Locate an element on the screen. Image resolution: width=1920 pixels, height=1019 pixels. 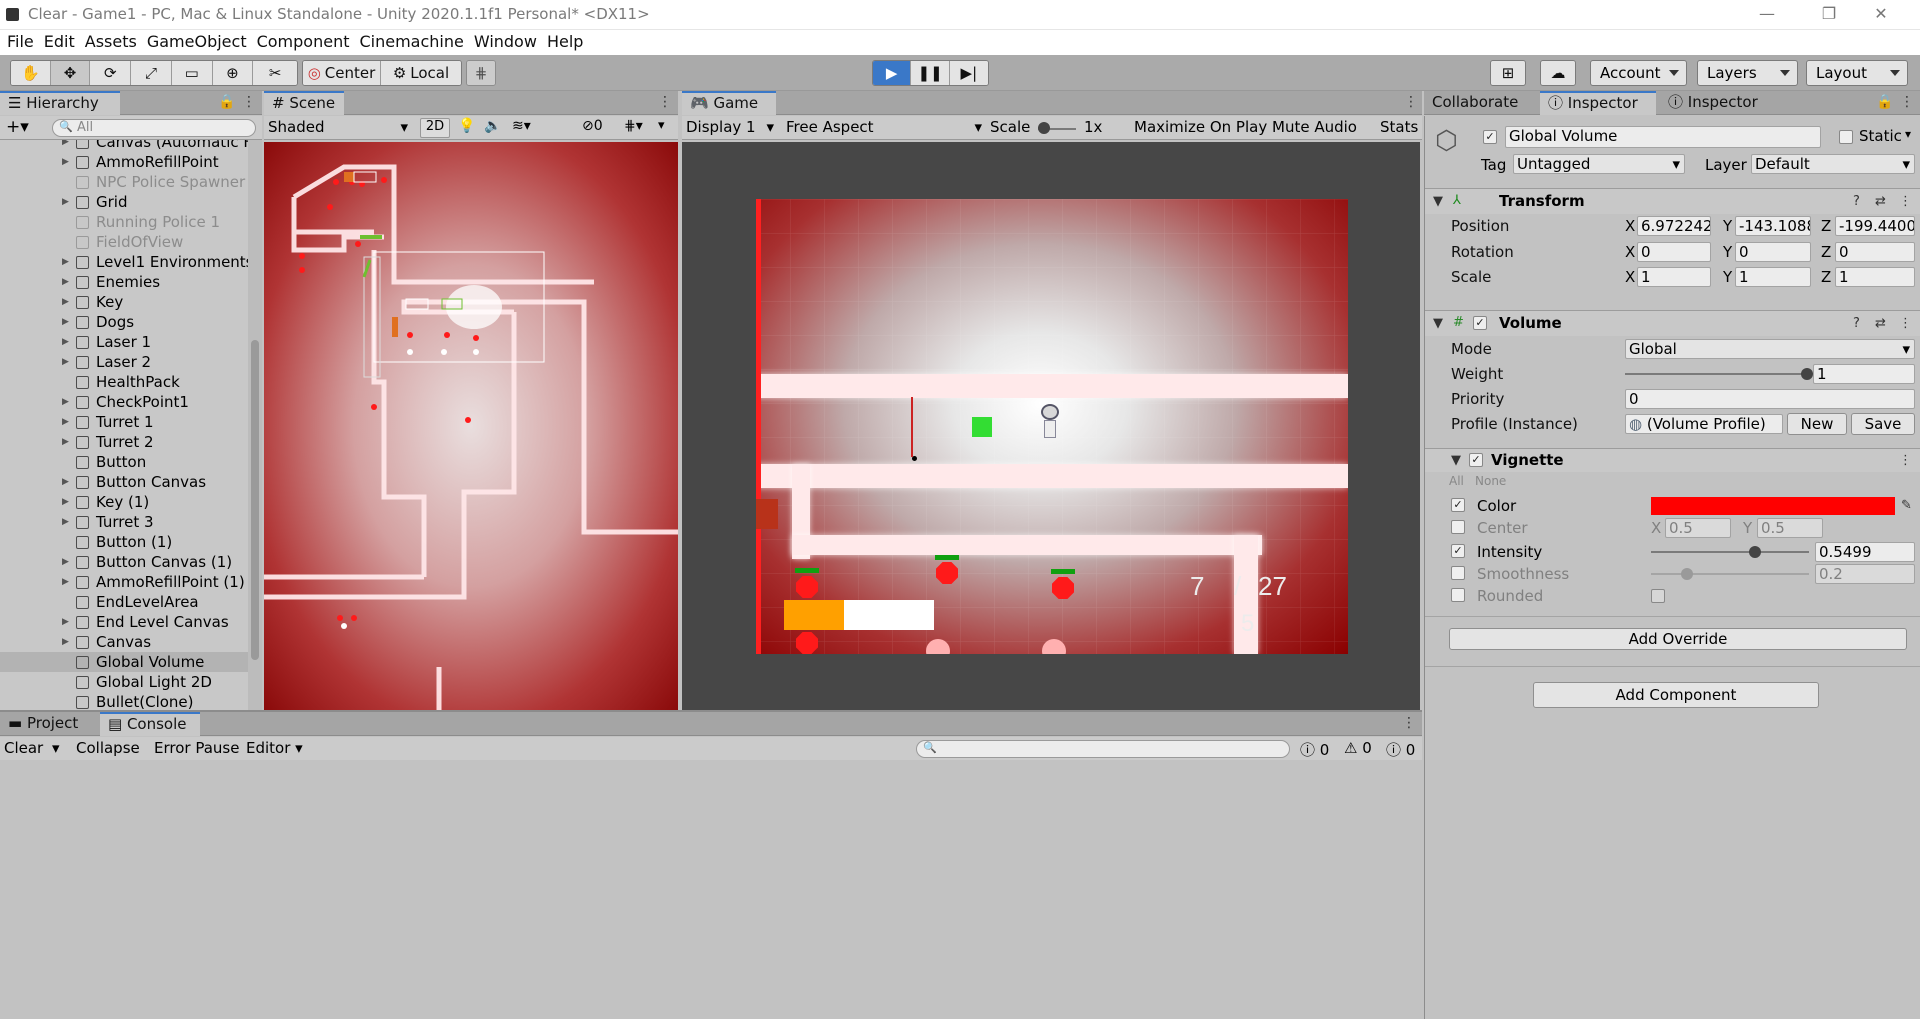
move-tool-icon: ✥ is located at coordinates (70, 73).